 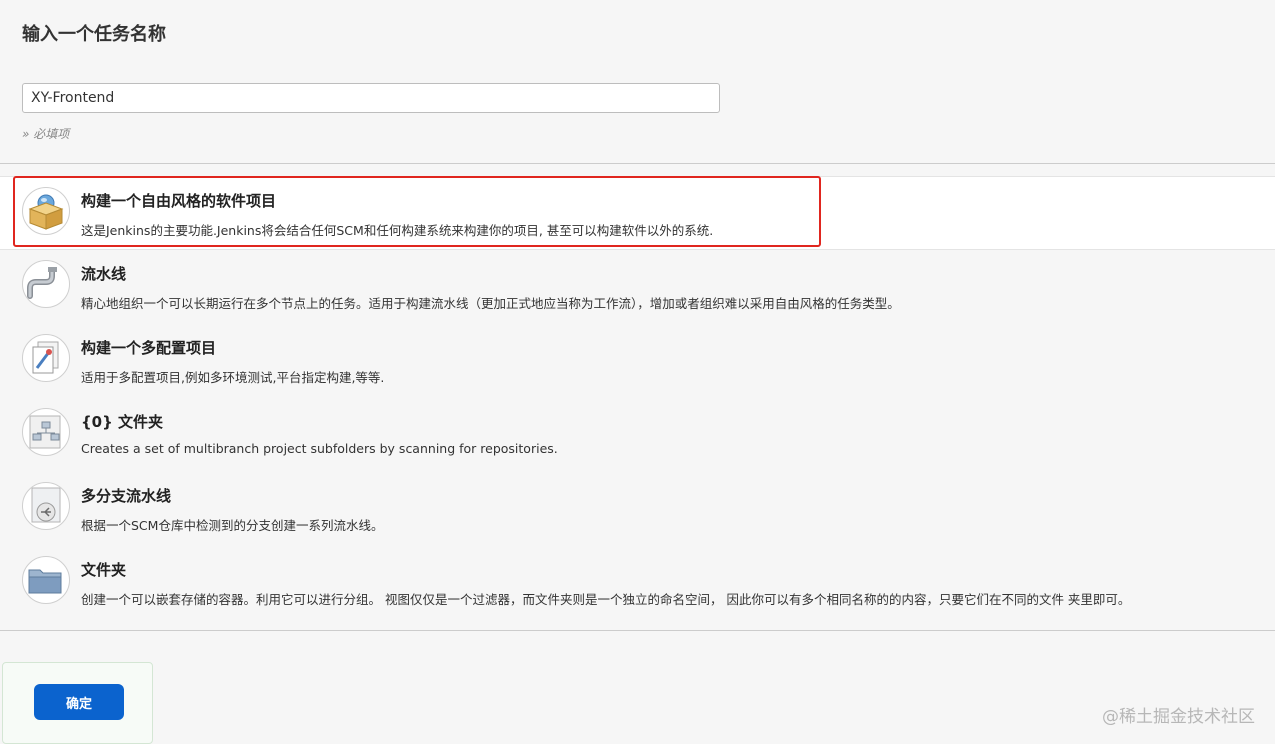 I want to click on job-type-multi-config: 构建一个多配置项目 适用于多配置项目,例如多环境测试,平台指定构建,等等., so click(x=637, y=361).